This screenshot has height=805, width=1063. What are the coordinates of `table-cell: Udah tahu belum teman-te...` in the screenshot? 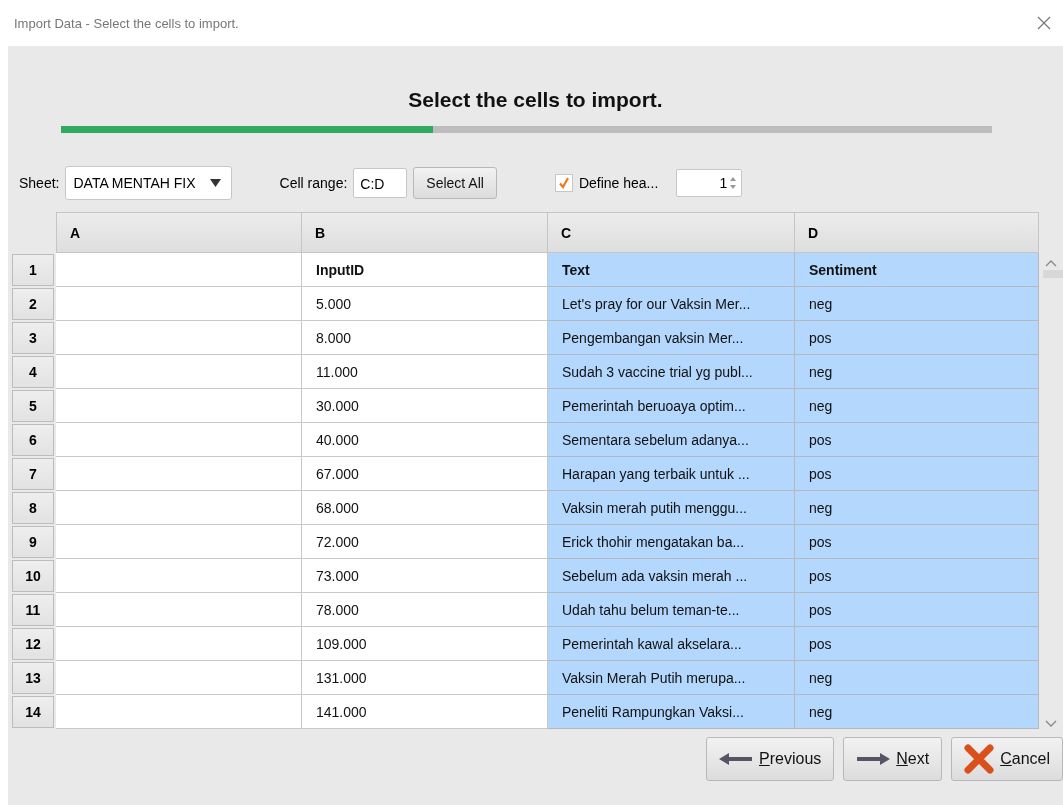 It's located at (671, 610).